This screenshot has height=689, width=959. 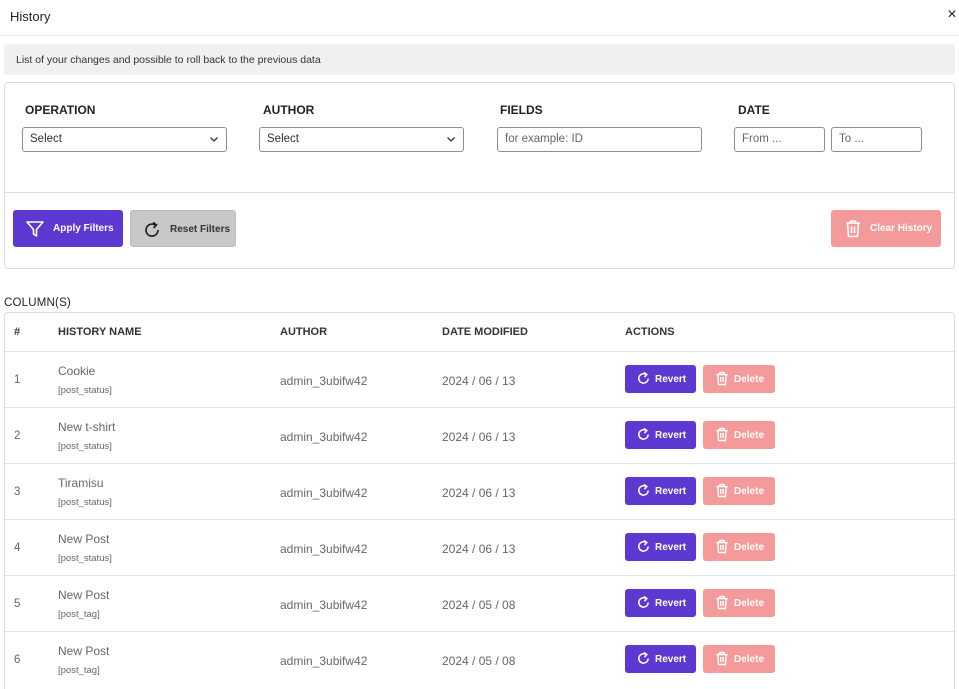 I want to click on history-field: [post_tag], so click(x=79, y=614).